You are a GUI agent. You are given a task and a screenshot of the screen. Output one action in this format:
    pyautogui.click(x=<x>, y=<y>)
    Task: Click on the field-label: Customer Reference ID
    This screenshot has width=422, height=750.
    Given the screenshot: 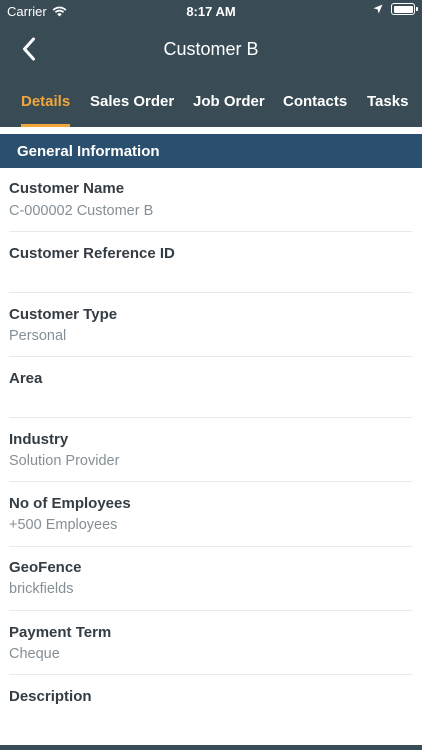 What is the action you would take?
    pyautogui.click(x=92, y=253)
    